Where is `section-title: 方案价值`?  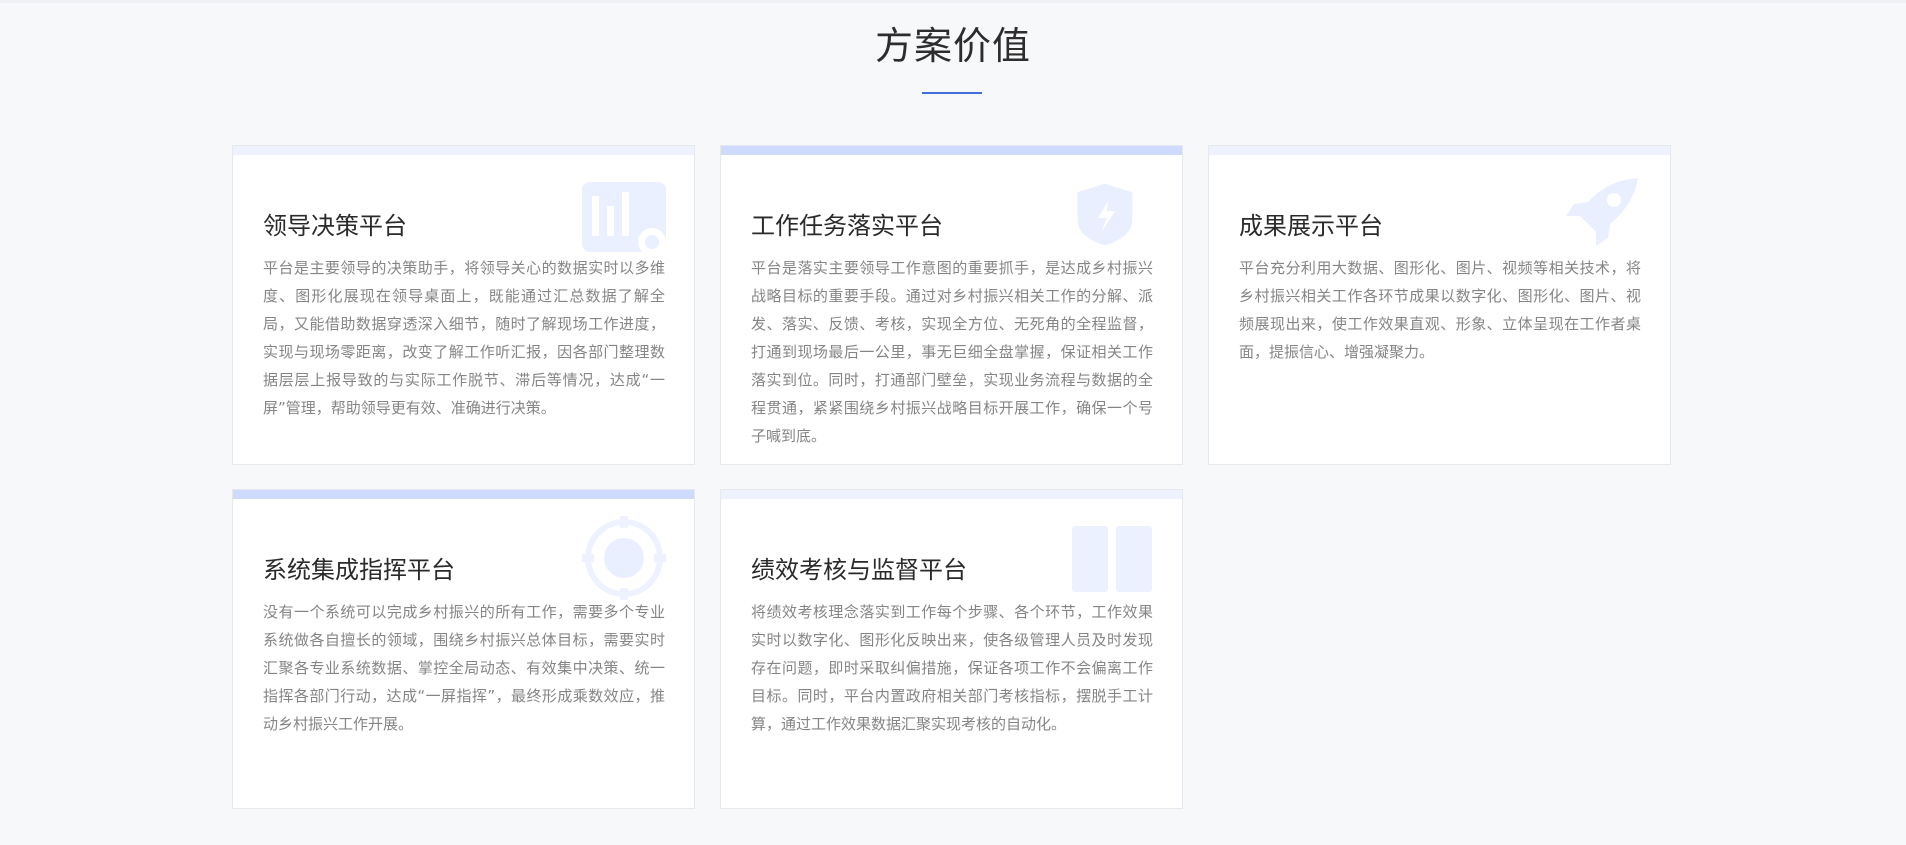
section-title: 方案价值 is located at coordinates (952, 46).